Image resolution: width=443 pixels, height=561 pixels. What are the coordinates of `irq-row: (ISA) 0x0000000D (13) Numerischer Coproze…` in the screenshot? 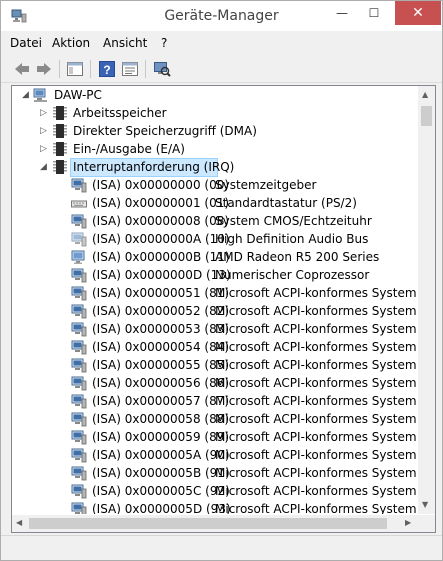 It's located at (214, 275).